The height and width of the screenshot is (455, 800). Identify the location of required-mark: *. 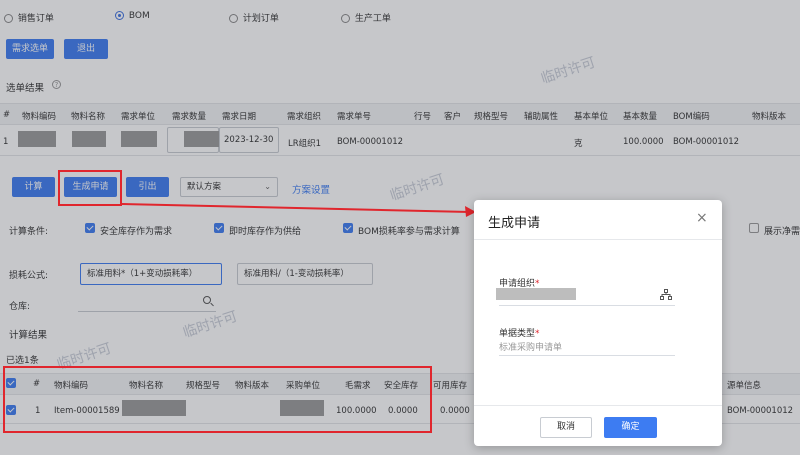
(537, 334).